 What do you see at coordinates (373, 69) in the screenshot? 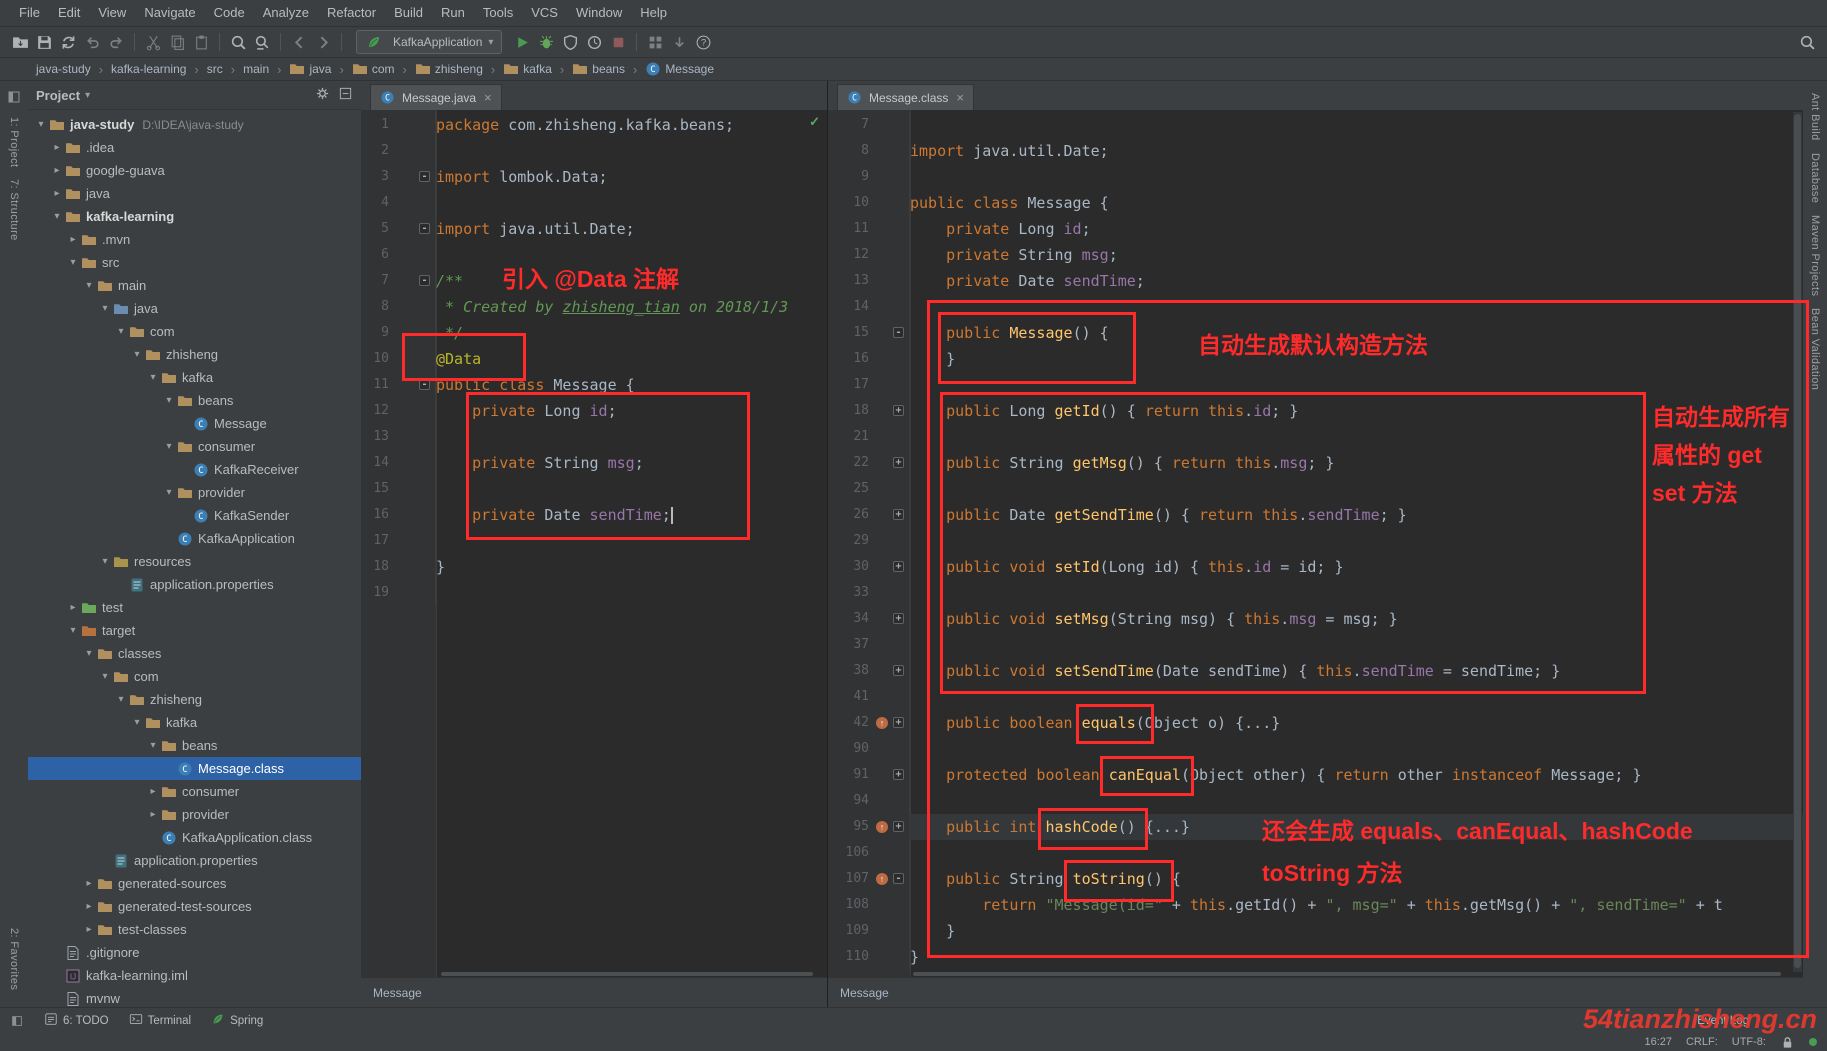
I see `breadcrumb-com: com` at bounding box center [373, 69].